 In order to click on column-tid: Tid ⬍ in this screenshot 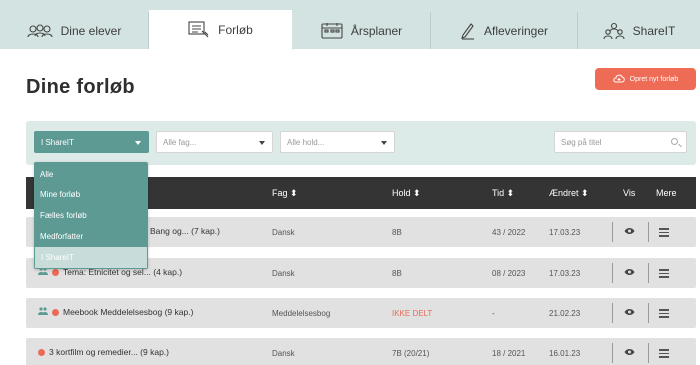, I will do `click(503, 193)`.